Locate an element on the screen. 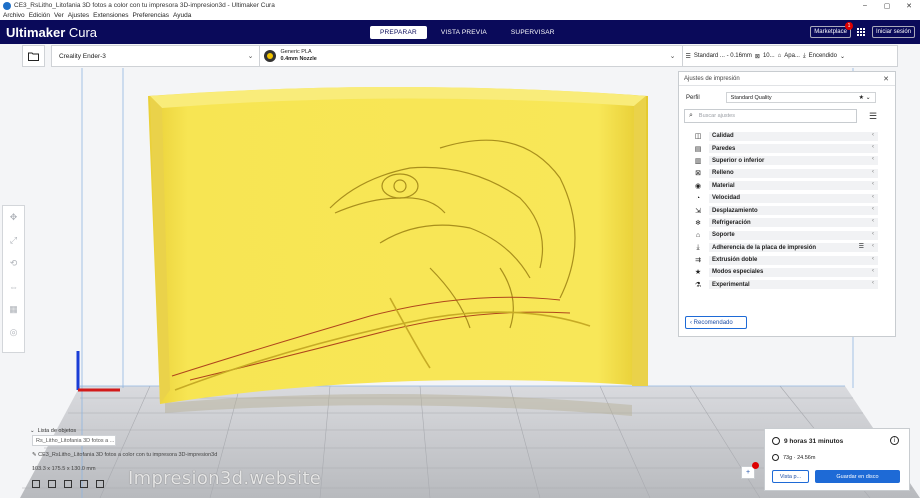 Image resolution: width=920 pixels, height=498 pixels. category-relleno: ⊠ Relleno ‹ is located at coordinates (794, 173).